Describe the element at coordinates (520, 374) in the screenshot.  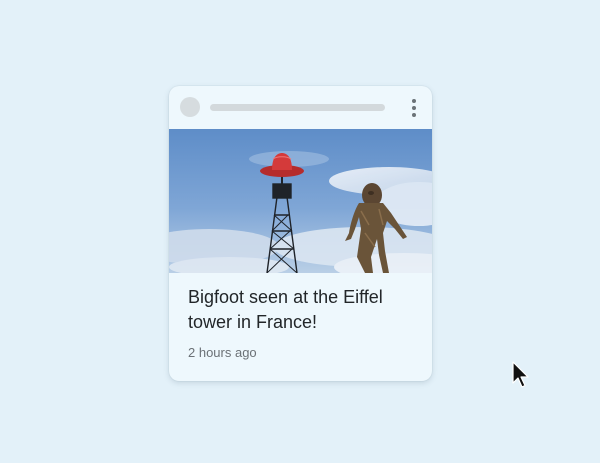
I see `mouse-pointer-icon` at that location.